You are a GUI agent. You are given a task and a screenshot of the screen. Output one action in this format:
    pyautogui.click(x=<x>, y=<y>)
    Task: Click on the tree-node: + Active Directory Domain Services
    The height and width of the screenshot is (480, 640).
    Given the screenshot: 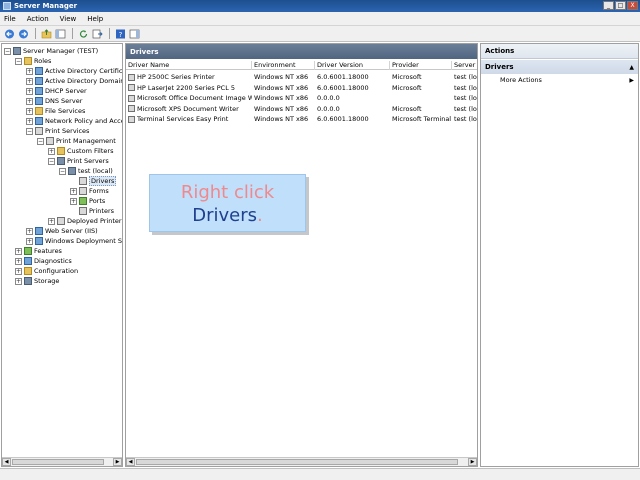 What is the action you would take?
    pyautogui.click(x=74, y=81)
    